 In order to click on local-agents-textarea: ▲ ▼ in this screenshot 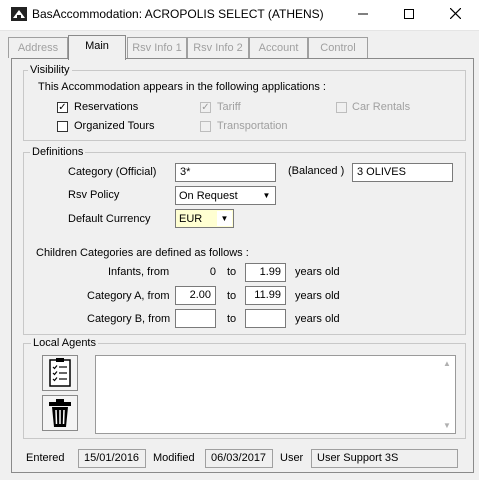, I will do `click(275, 394)`.